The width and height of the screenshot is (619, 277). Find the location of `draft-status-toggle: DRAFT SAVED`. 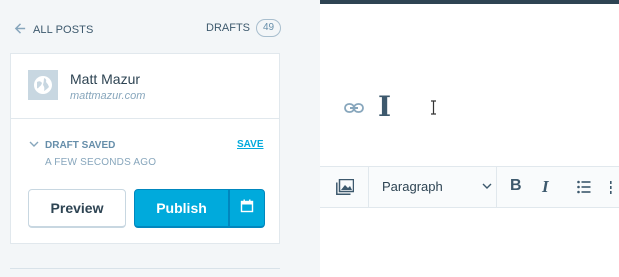

draft-status-toggle: DRAFT SAVED is located at coordinates (72, 145).